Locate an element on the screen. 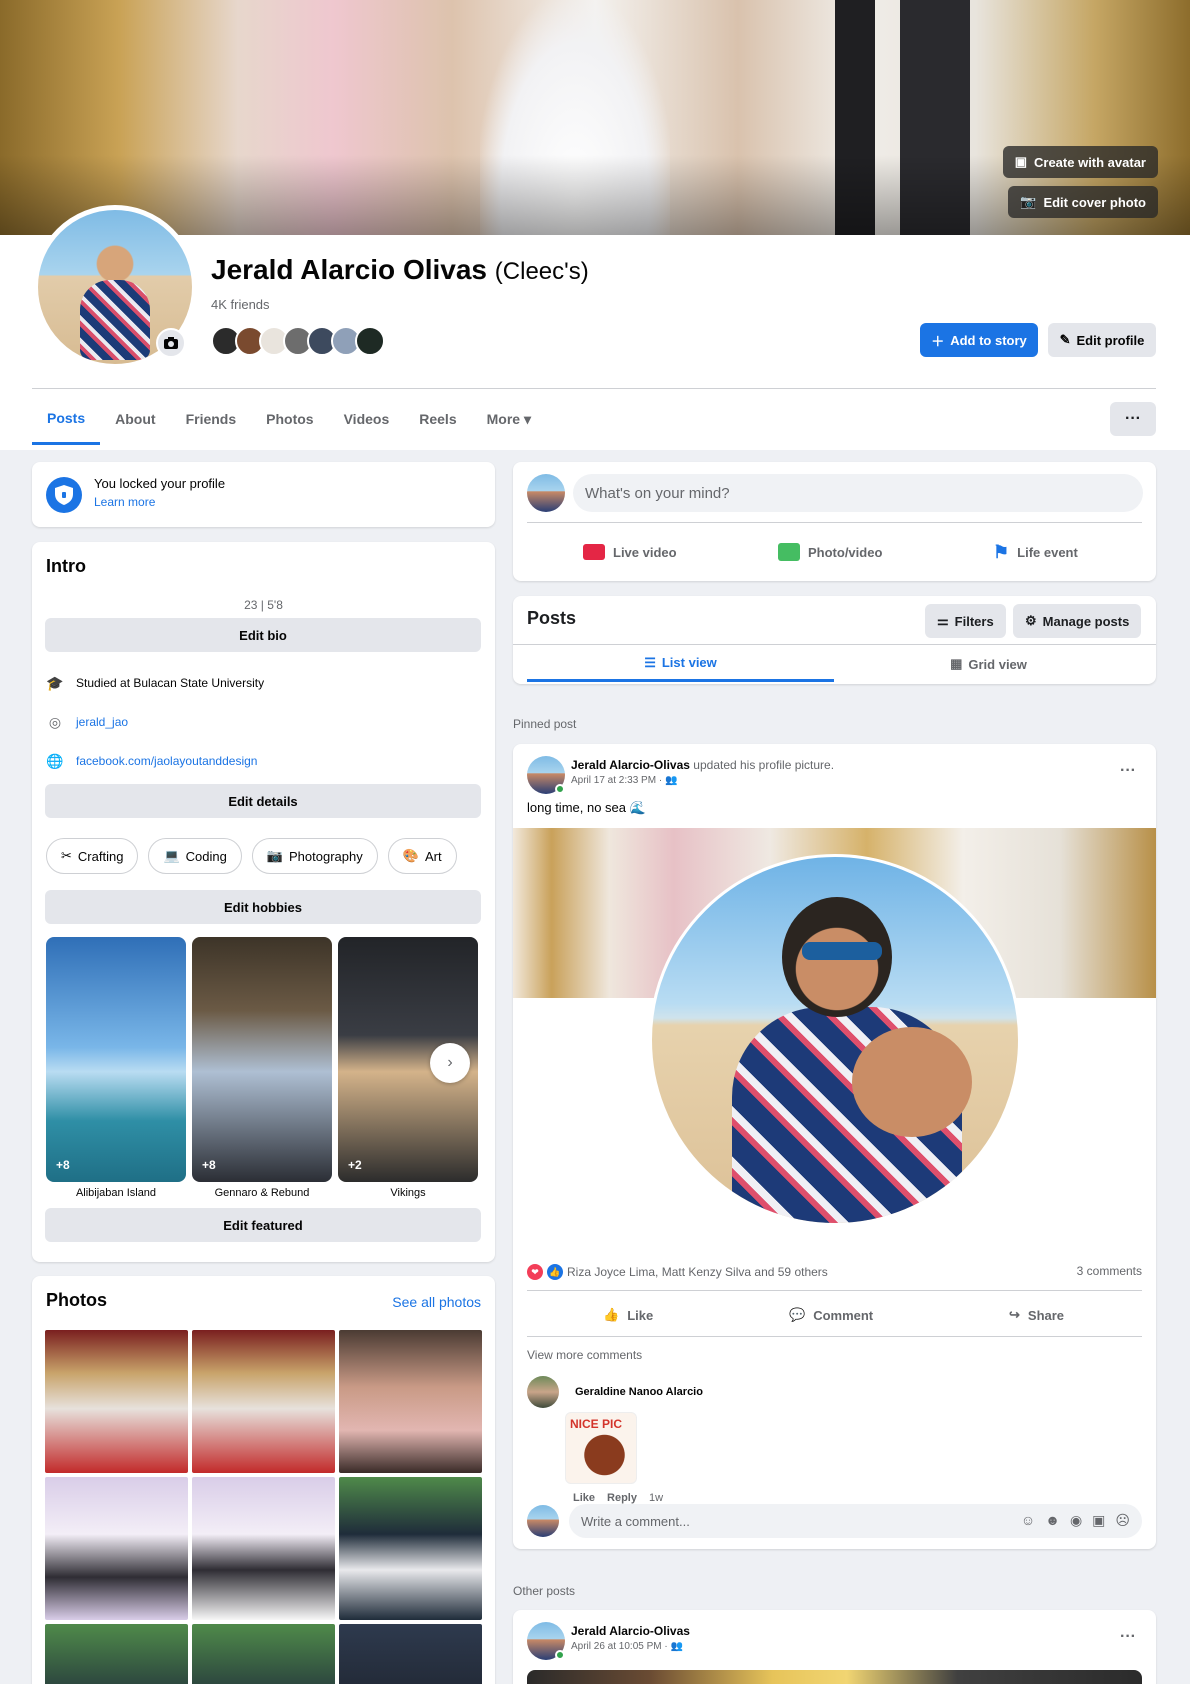 The height and width of the screenshot is (1684, 1190). tab-posts: Posts is located at coordinates (66, 419).